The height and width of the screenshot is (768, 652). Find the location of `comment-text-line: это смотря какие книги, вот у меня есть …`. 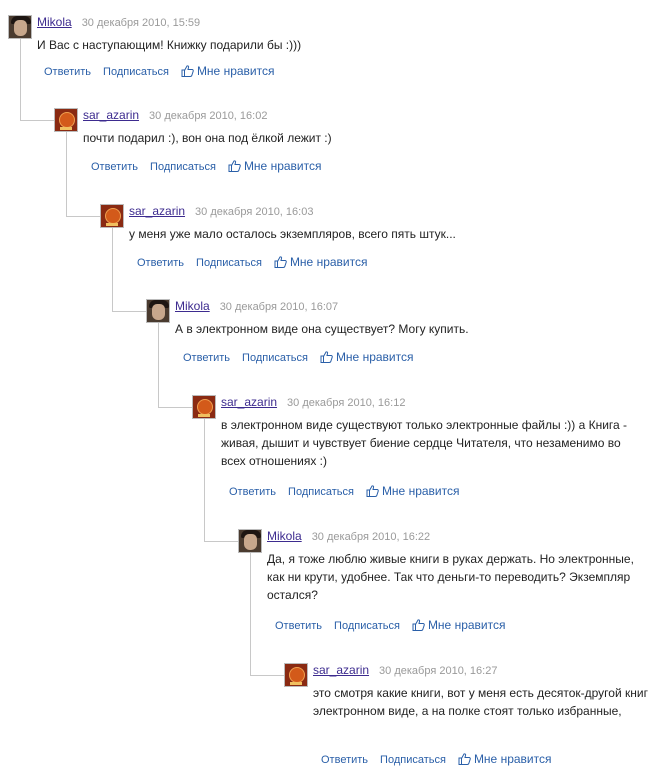

comment-text-line: это смотря какие книги, вот у меня есть … is located at coordinates (482, 693).